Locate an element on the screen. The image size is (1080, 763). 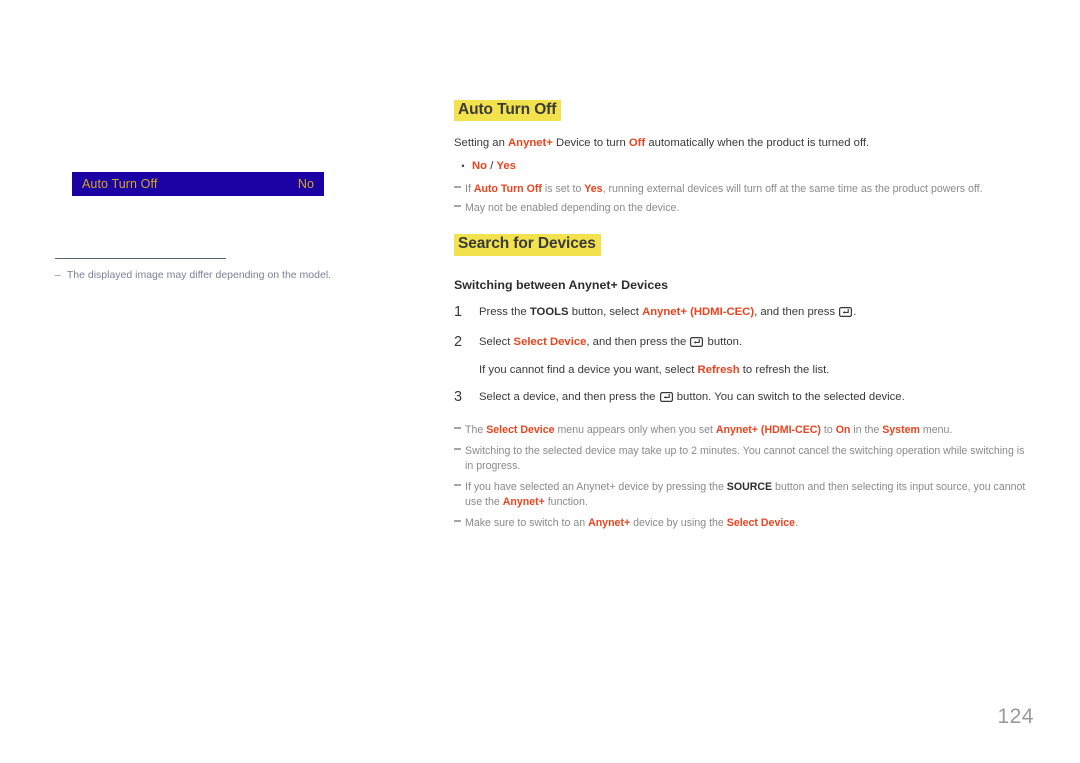
note-frag-3: to is located at coordinates (828, 430).